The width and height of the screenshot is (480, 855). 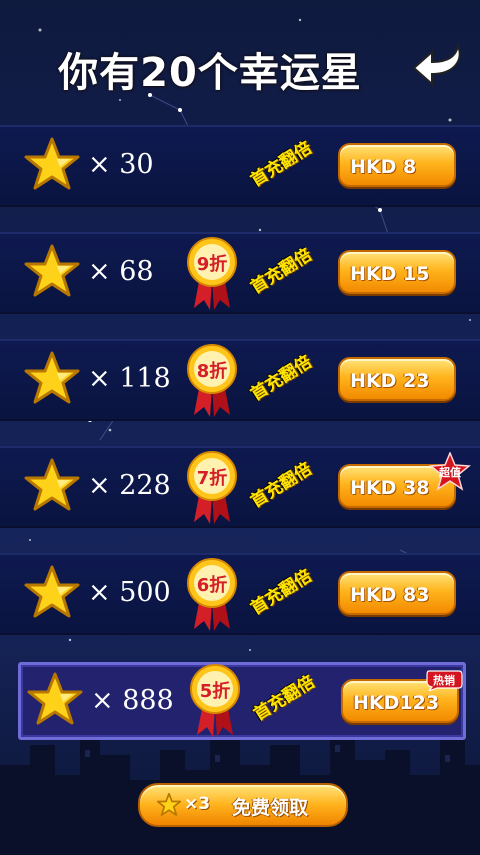 What do you see at coordinates (121, 164) in the screenshot?
I see `star-quantity: × 30` at bounding box center [121, 164].